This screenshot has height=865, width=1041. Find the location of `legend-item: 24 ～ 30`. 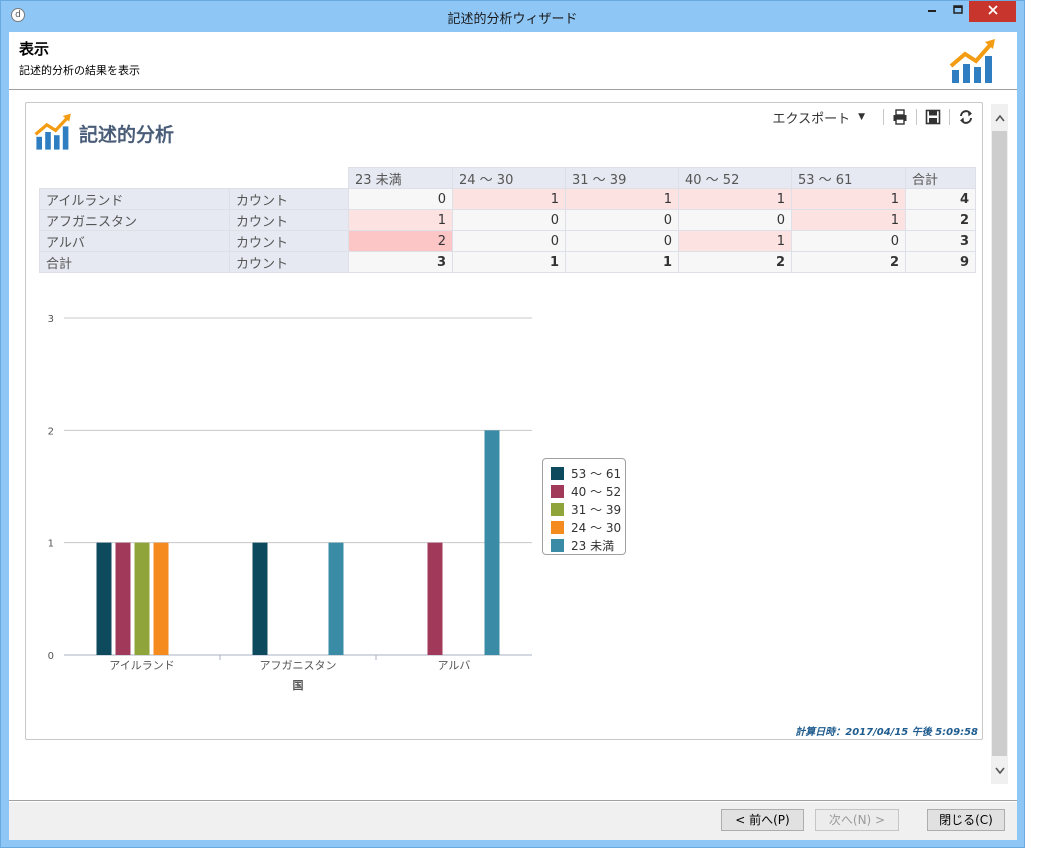

legend-item: 24 ～ 30 is located at coordinates (584, 527).